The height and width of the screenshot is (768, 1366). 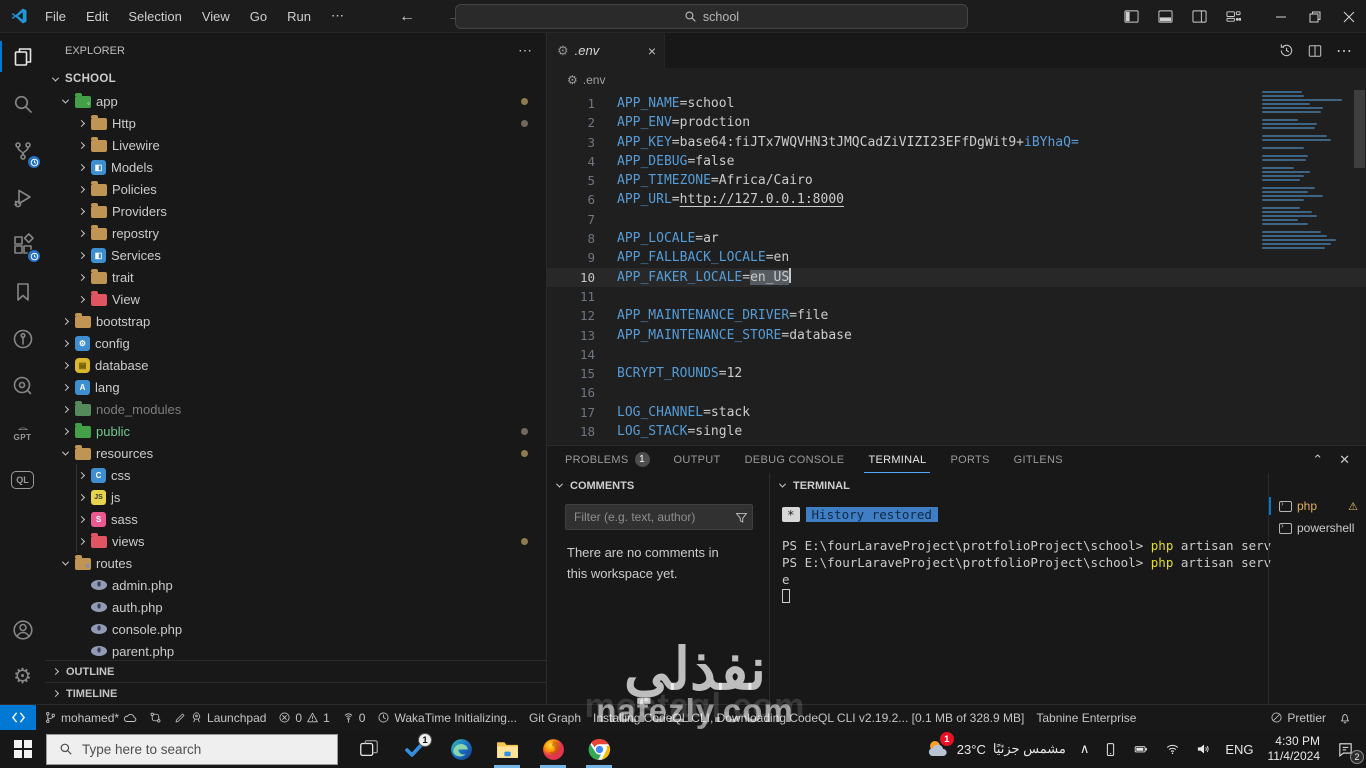 What do you see at coordinates (295, 563) in the screenshot?
I see `tree-item-routes: e routes` at bounding box center [295, 563].